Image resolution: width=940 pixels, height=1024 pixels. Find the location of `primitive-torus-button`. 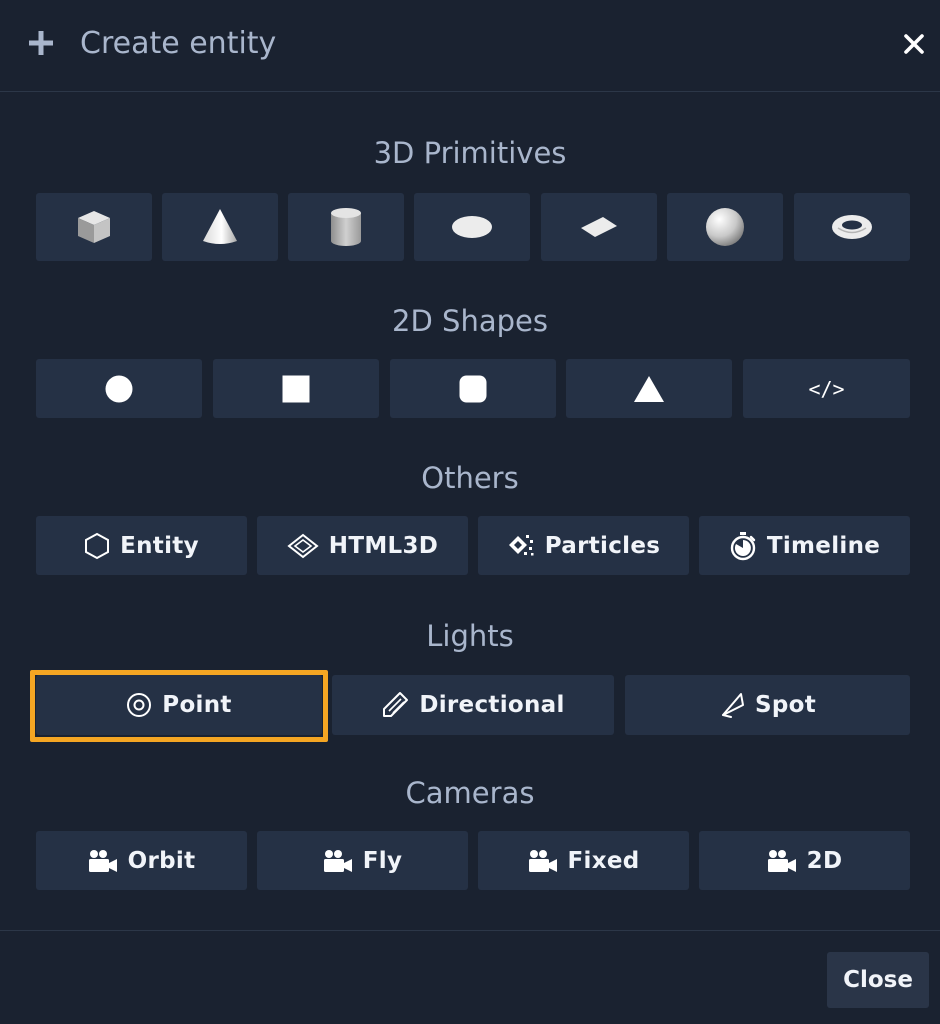

primitive-torus-button is located at coordinates (852, 227).